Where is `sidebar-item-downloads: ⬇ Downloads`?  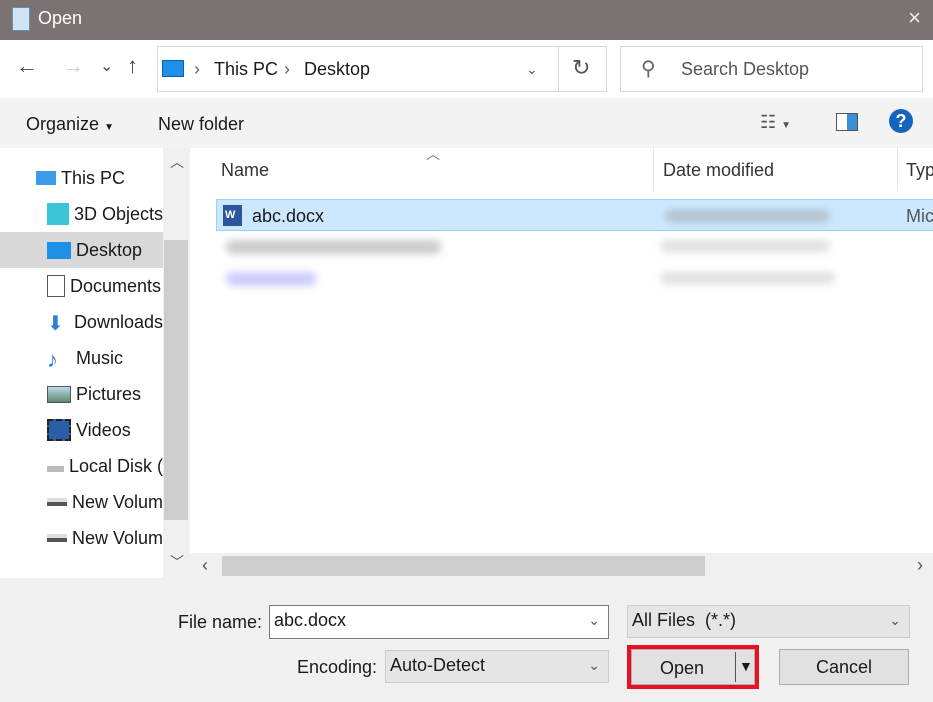 sidebar-item-downloads: ⬇ Downloads is located at coordinates (81, 322).